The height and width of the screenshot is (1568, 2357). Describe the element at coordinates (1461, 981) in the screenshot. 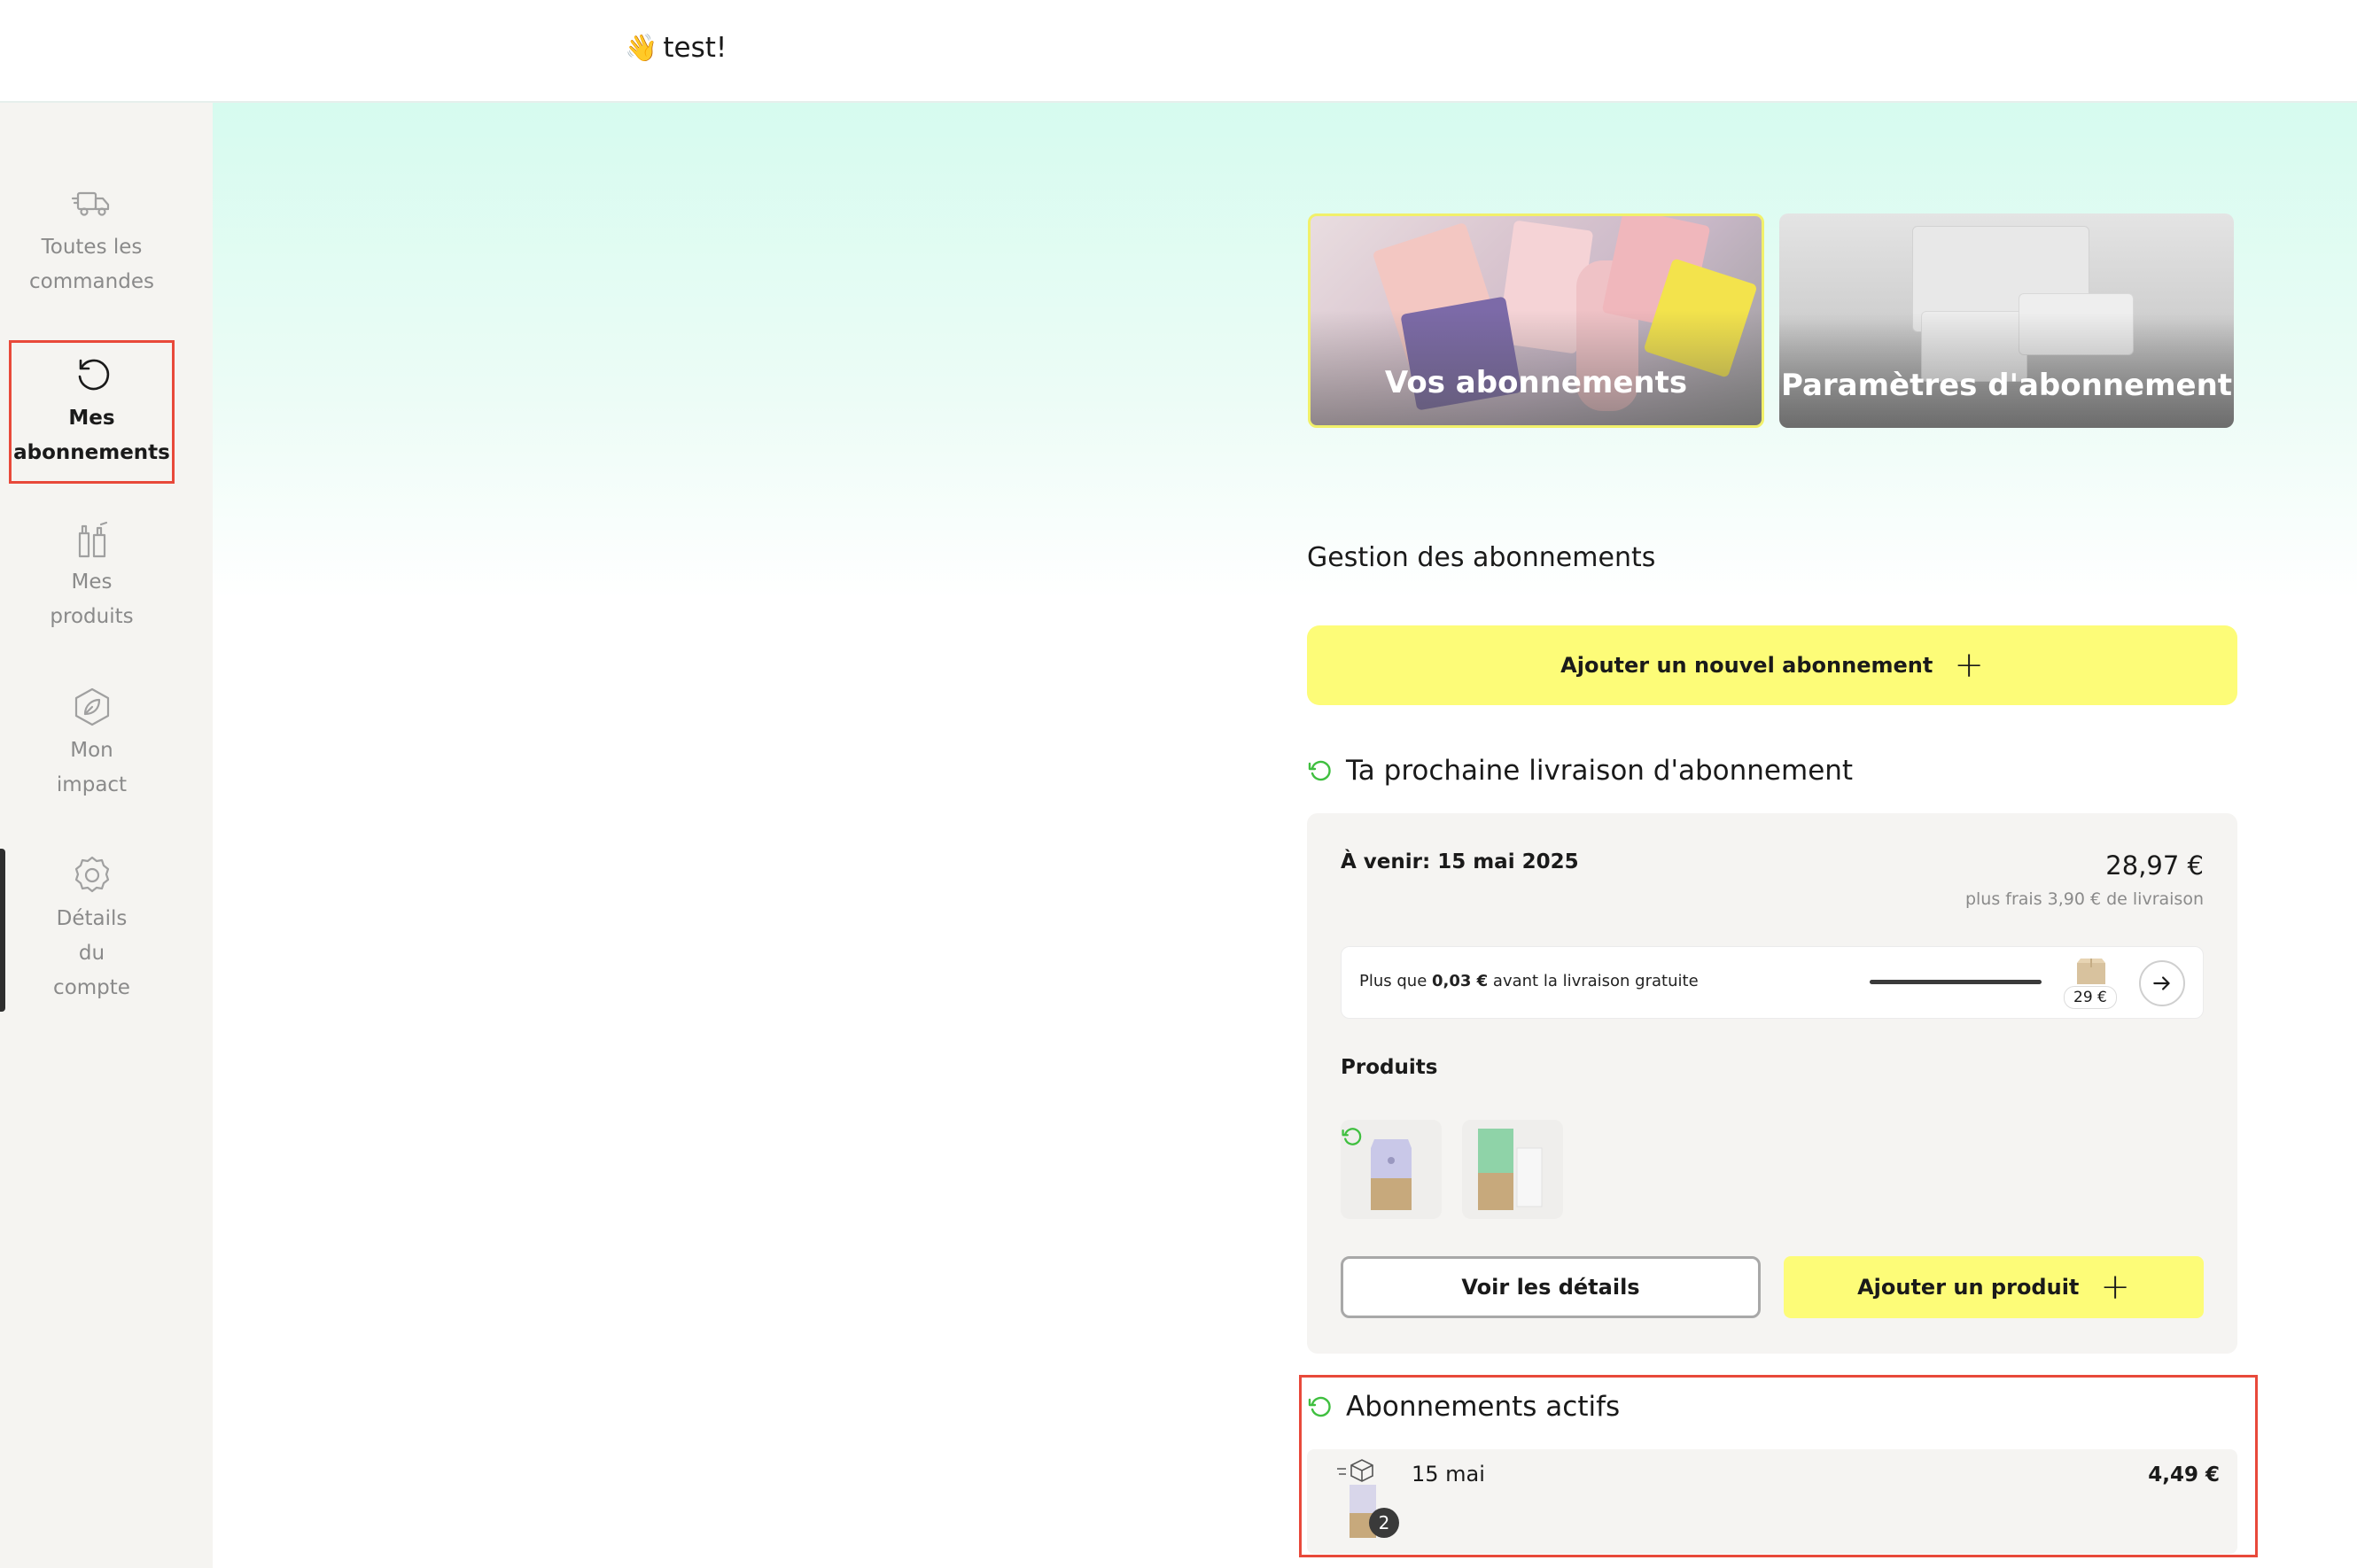

I see `remaining-amount: 0,03 €` at that location.